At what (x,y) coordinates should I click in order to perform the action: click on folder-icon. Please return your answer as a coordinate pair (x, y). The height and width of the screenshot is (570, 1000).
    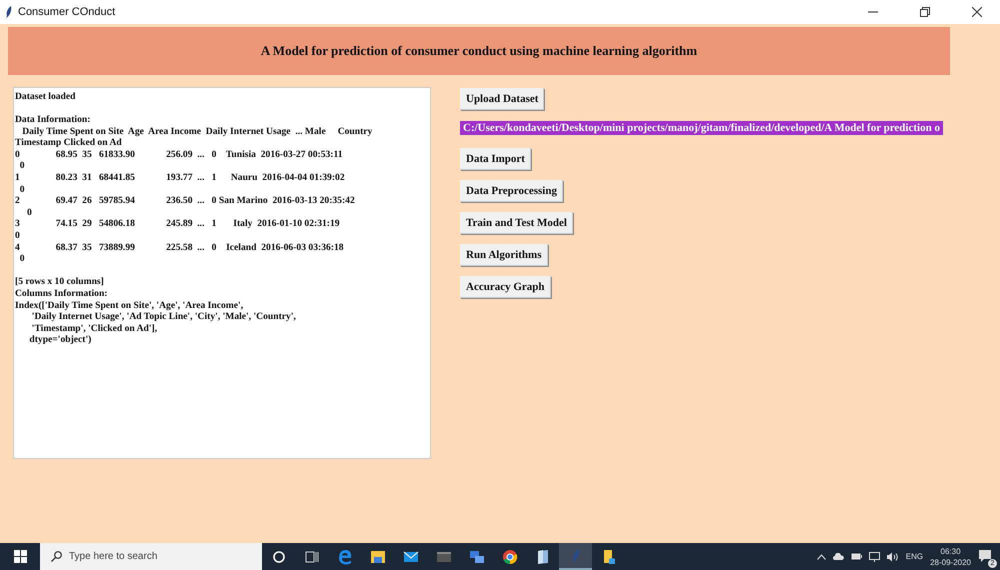
    Looking at the image, I should click on (378, 556).